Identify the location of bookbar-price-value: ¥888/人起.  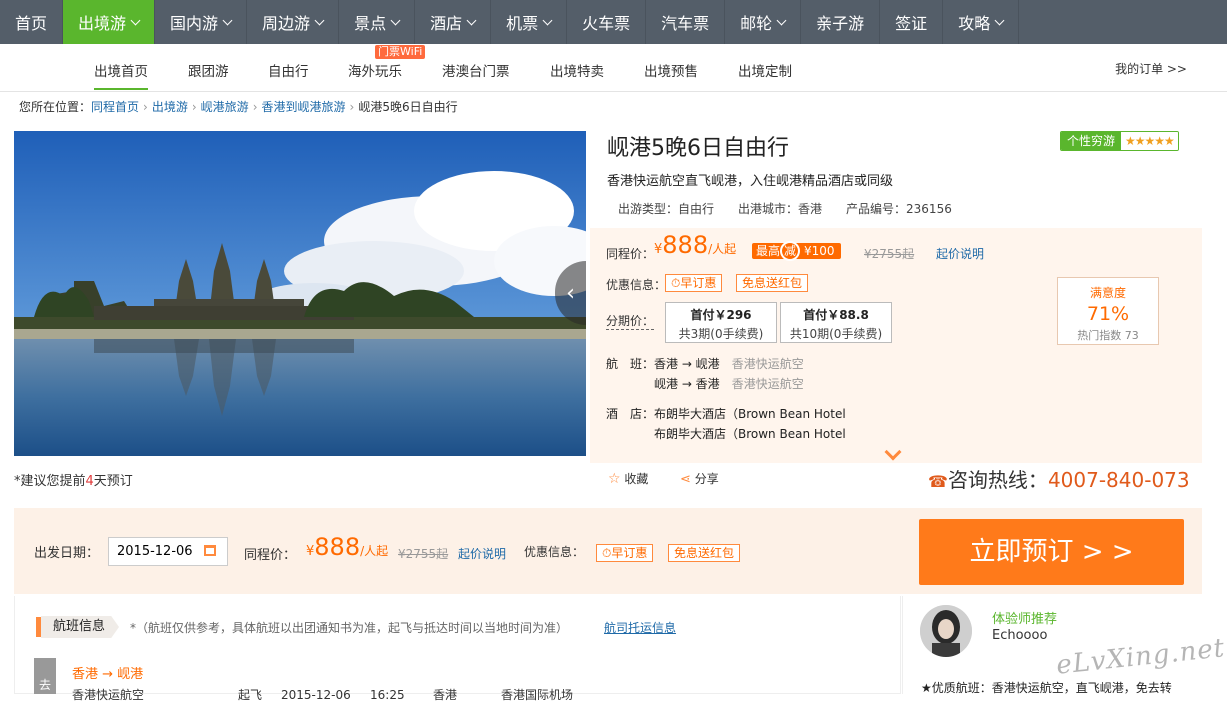
(347, 547).